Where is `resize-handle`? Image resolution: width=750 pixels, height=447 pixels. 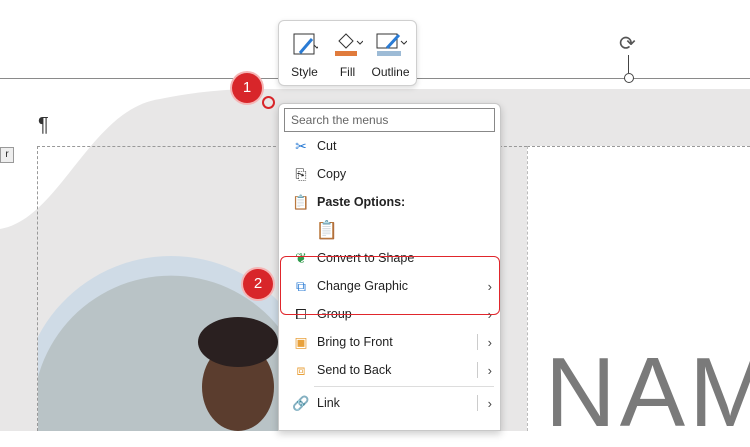 resize-handle is located at coordinates (629, 78).